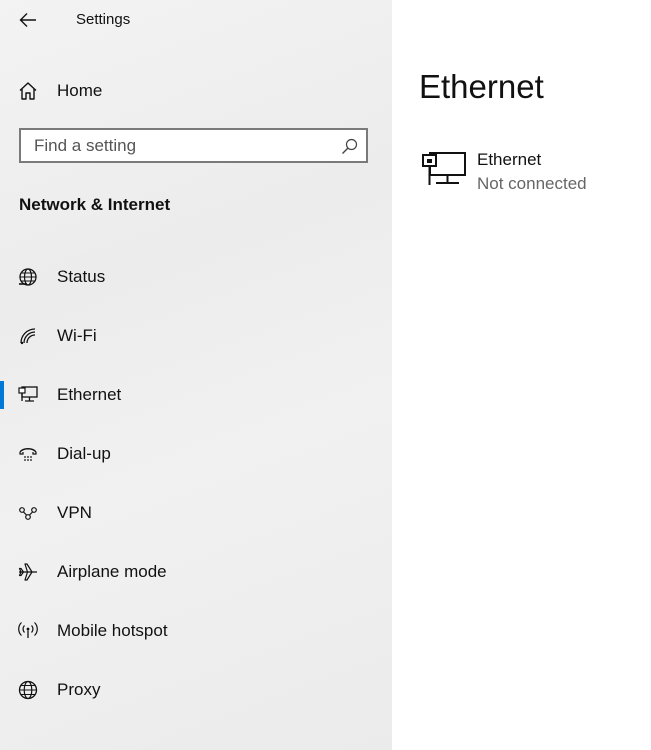  What do you see at coordinates (529, 173) in the screenshot?
I see `ethernet-connection-item: Ethernet Not connected` at bounding box center [529, 173].